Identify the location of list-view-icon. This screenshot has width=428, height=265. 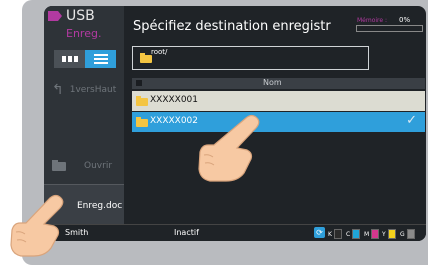
(100, 59).